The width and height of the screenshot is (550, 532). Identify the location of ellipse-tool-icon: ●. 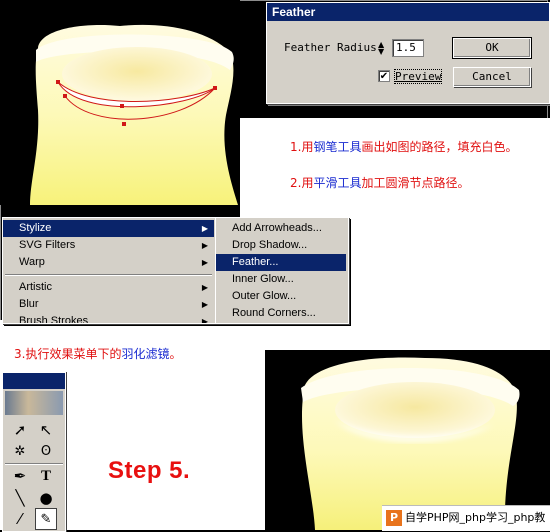
(46, 498).